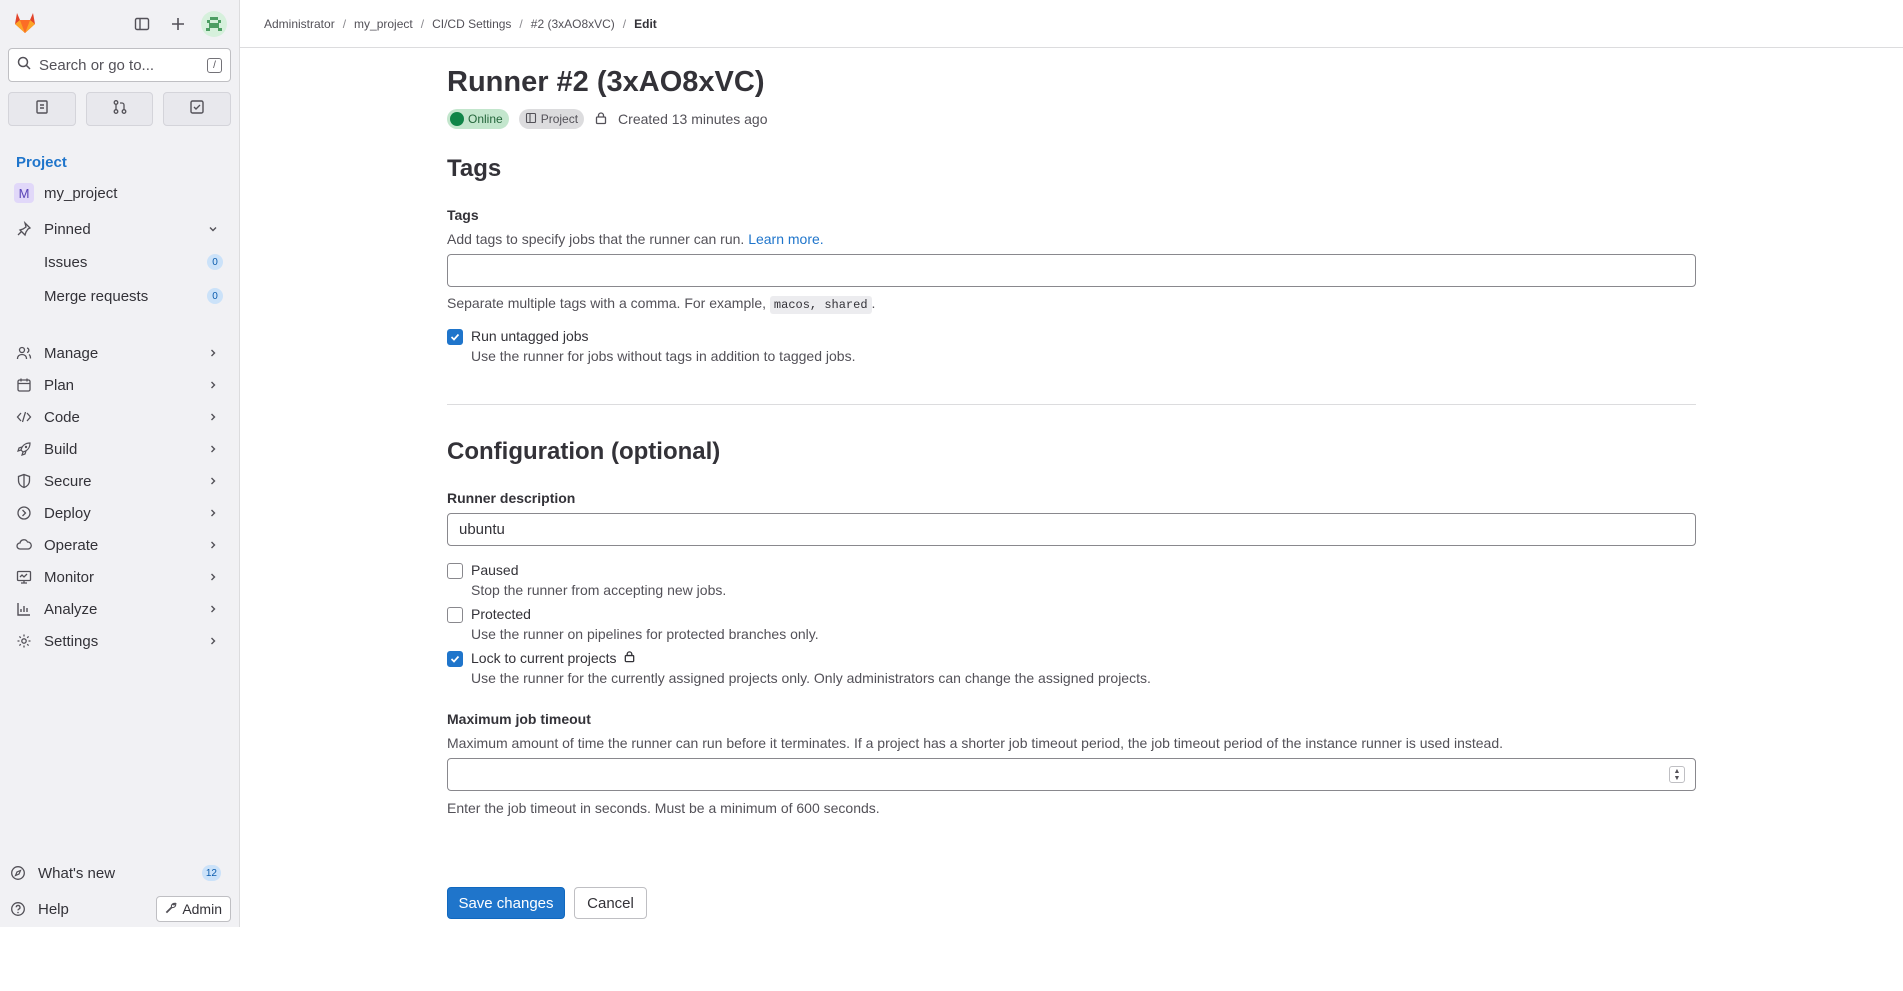 The image size is (1903, 991). Describe the element at coordinates (455, 337) in the screenshot. I see `run-untagged-checkbox` at that location.